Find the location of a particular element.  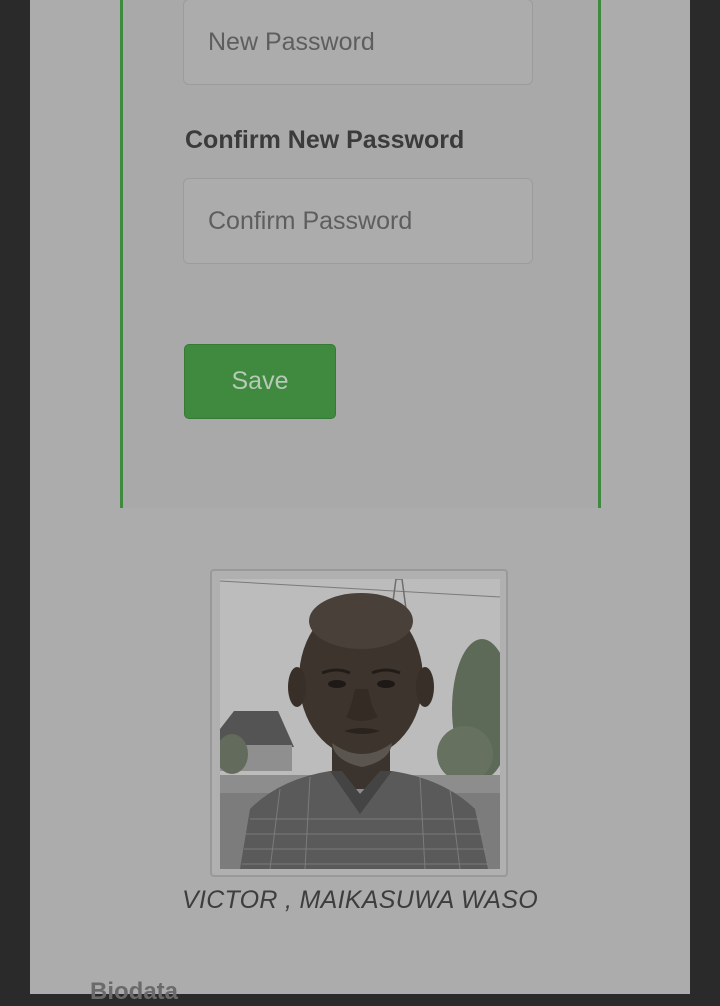

profile-photo is located at coordinates (360, 724).